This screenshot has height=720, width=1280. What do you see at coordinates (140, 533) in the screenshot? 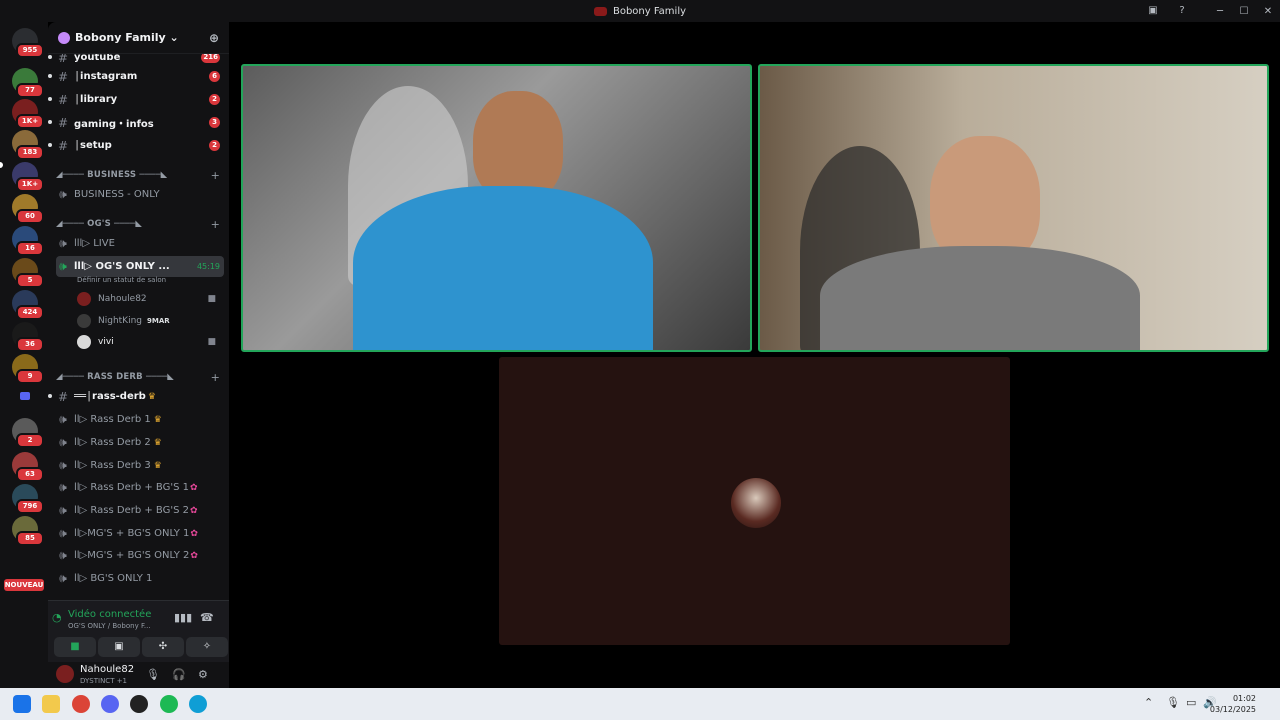
I see `channel-mgs-bgs-1: 🕪 ll▷MG'S + BG'S ONLY 1 ✿` at bounding box center [140, 533].